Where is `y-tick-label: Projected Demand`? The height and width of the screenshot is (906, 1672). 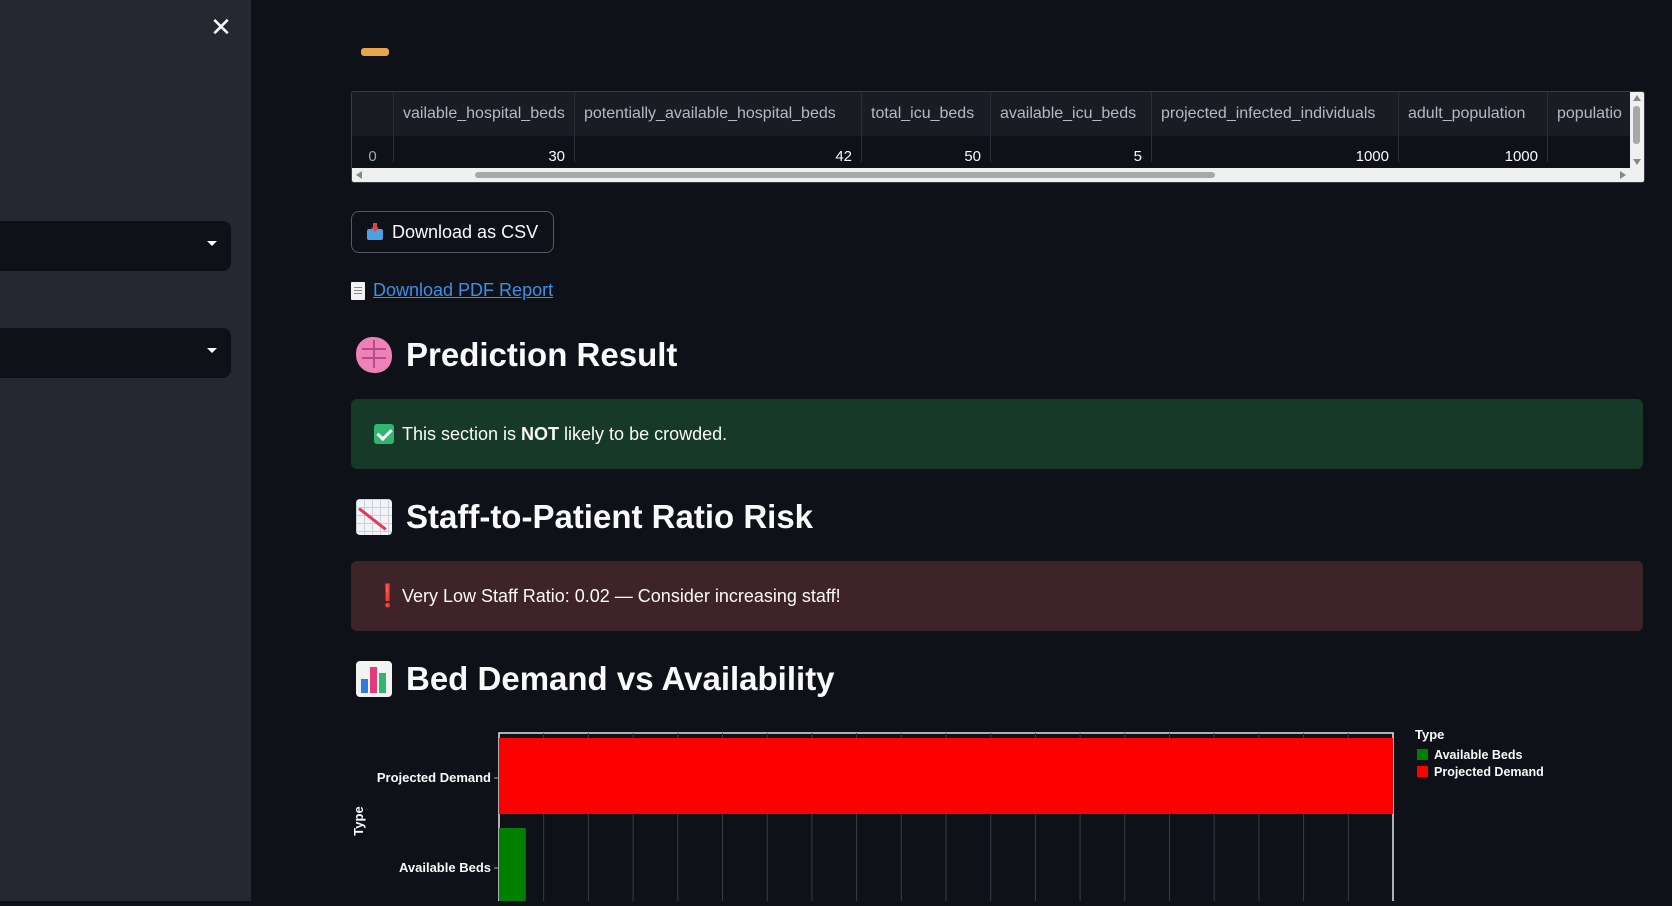
y-tick-label: Projected Demand is located at coordinates (434, 777).